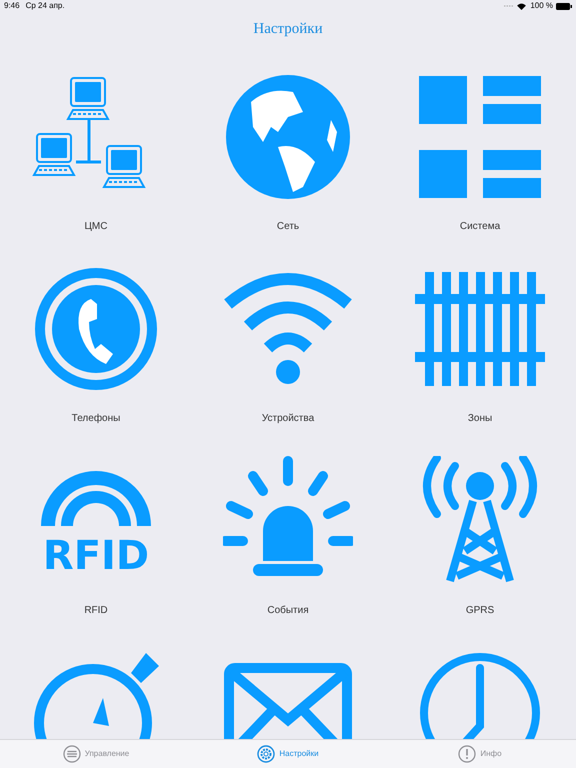  What do you see at coordinates (564, 6) in the screenshot?
I see `battery-icon` at bounding box center [564, 6].